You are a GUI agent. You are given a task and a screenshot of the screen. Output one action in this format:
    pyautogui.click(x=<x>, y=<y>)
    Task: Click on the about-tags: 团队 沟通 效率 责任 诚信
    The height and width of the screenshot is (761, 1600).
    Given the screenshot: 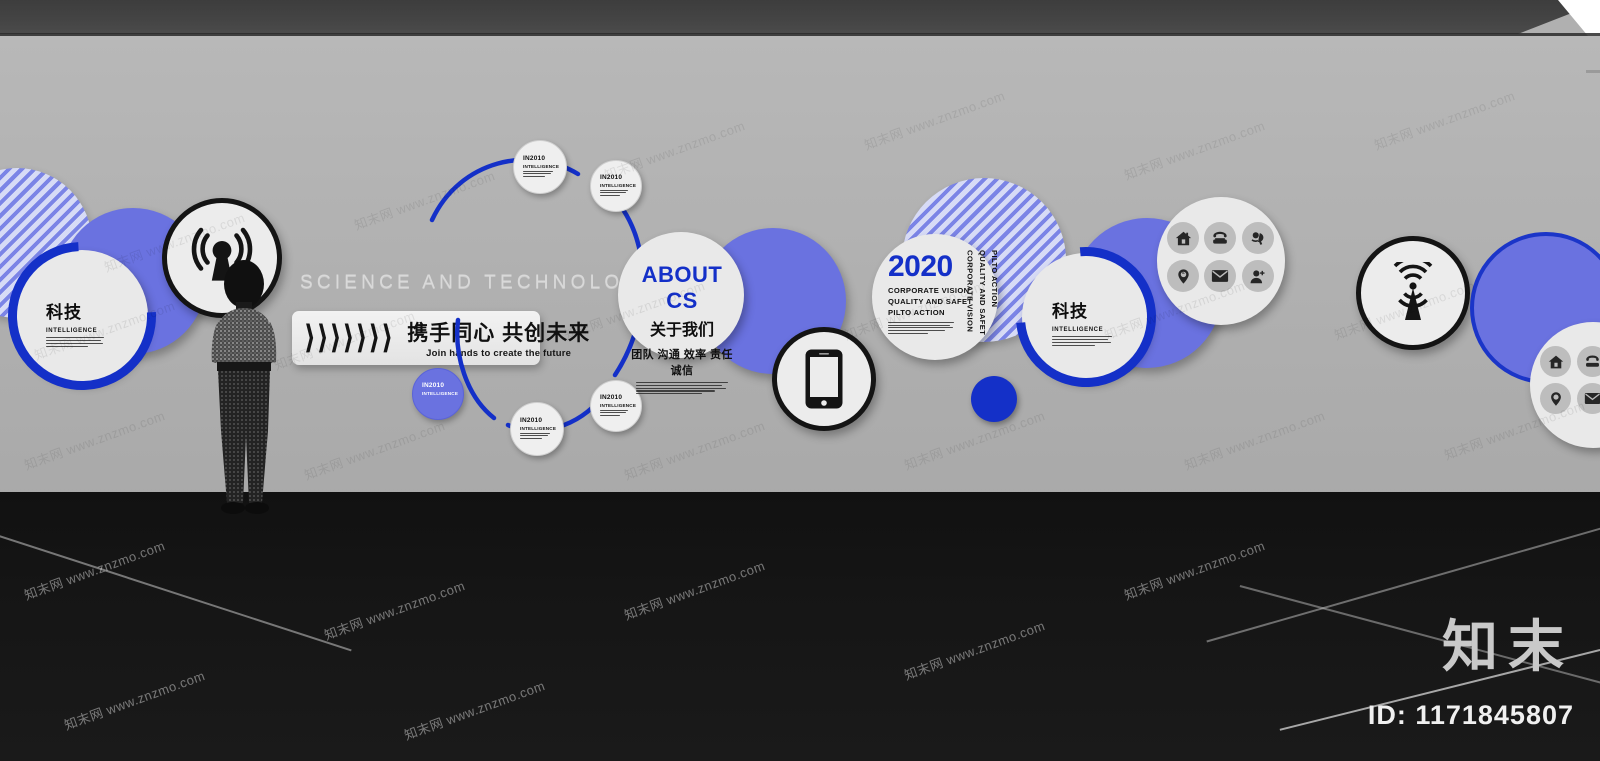 What is the action you would take?
    pyautogui.click(x=682, y=363)
    